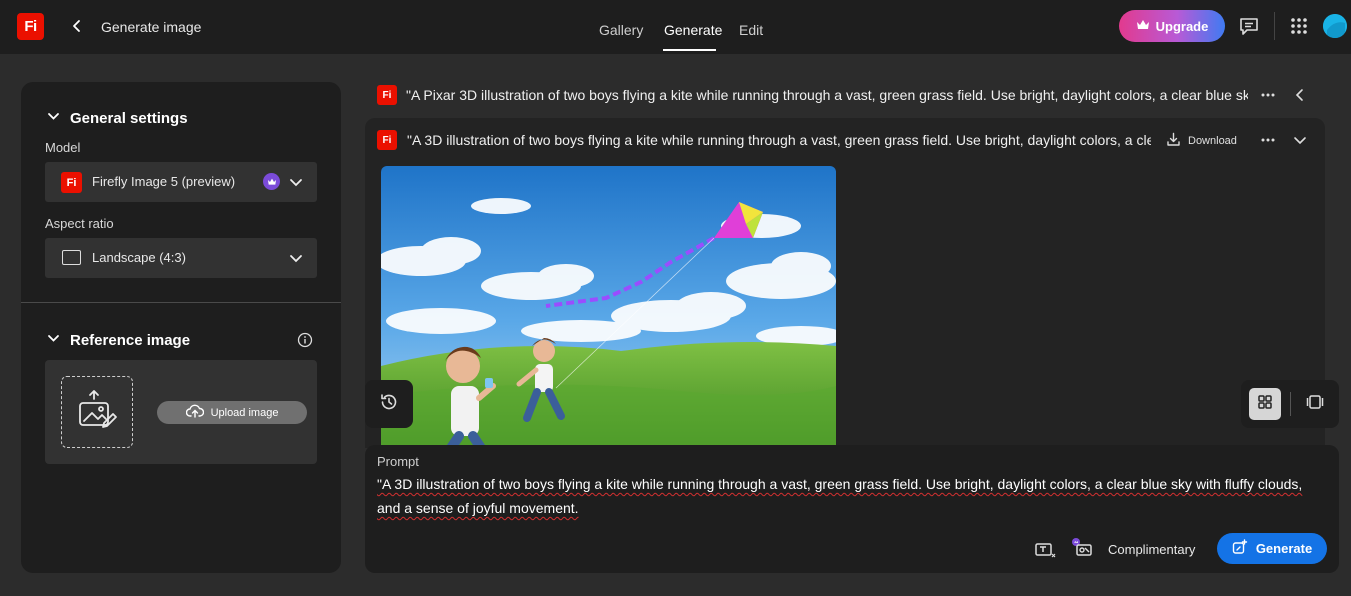 The width and height of the screenshot is (1351, 596). I want to click on back-chevron-icon, so click(77, 26).